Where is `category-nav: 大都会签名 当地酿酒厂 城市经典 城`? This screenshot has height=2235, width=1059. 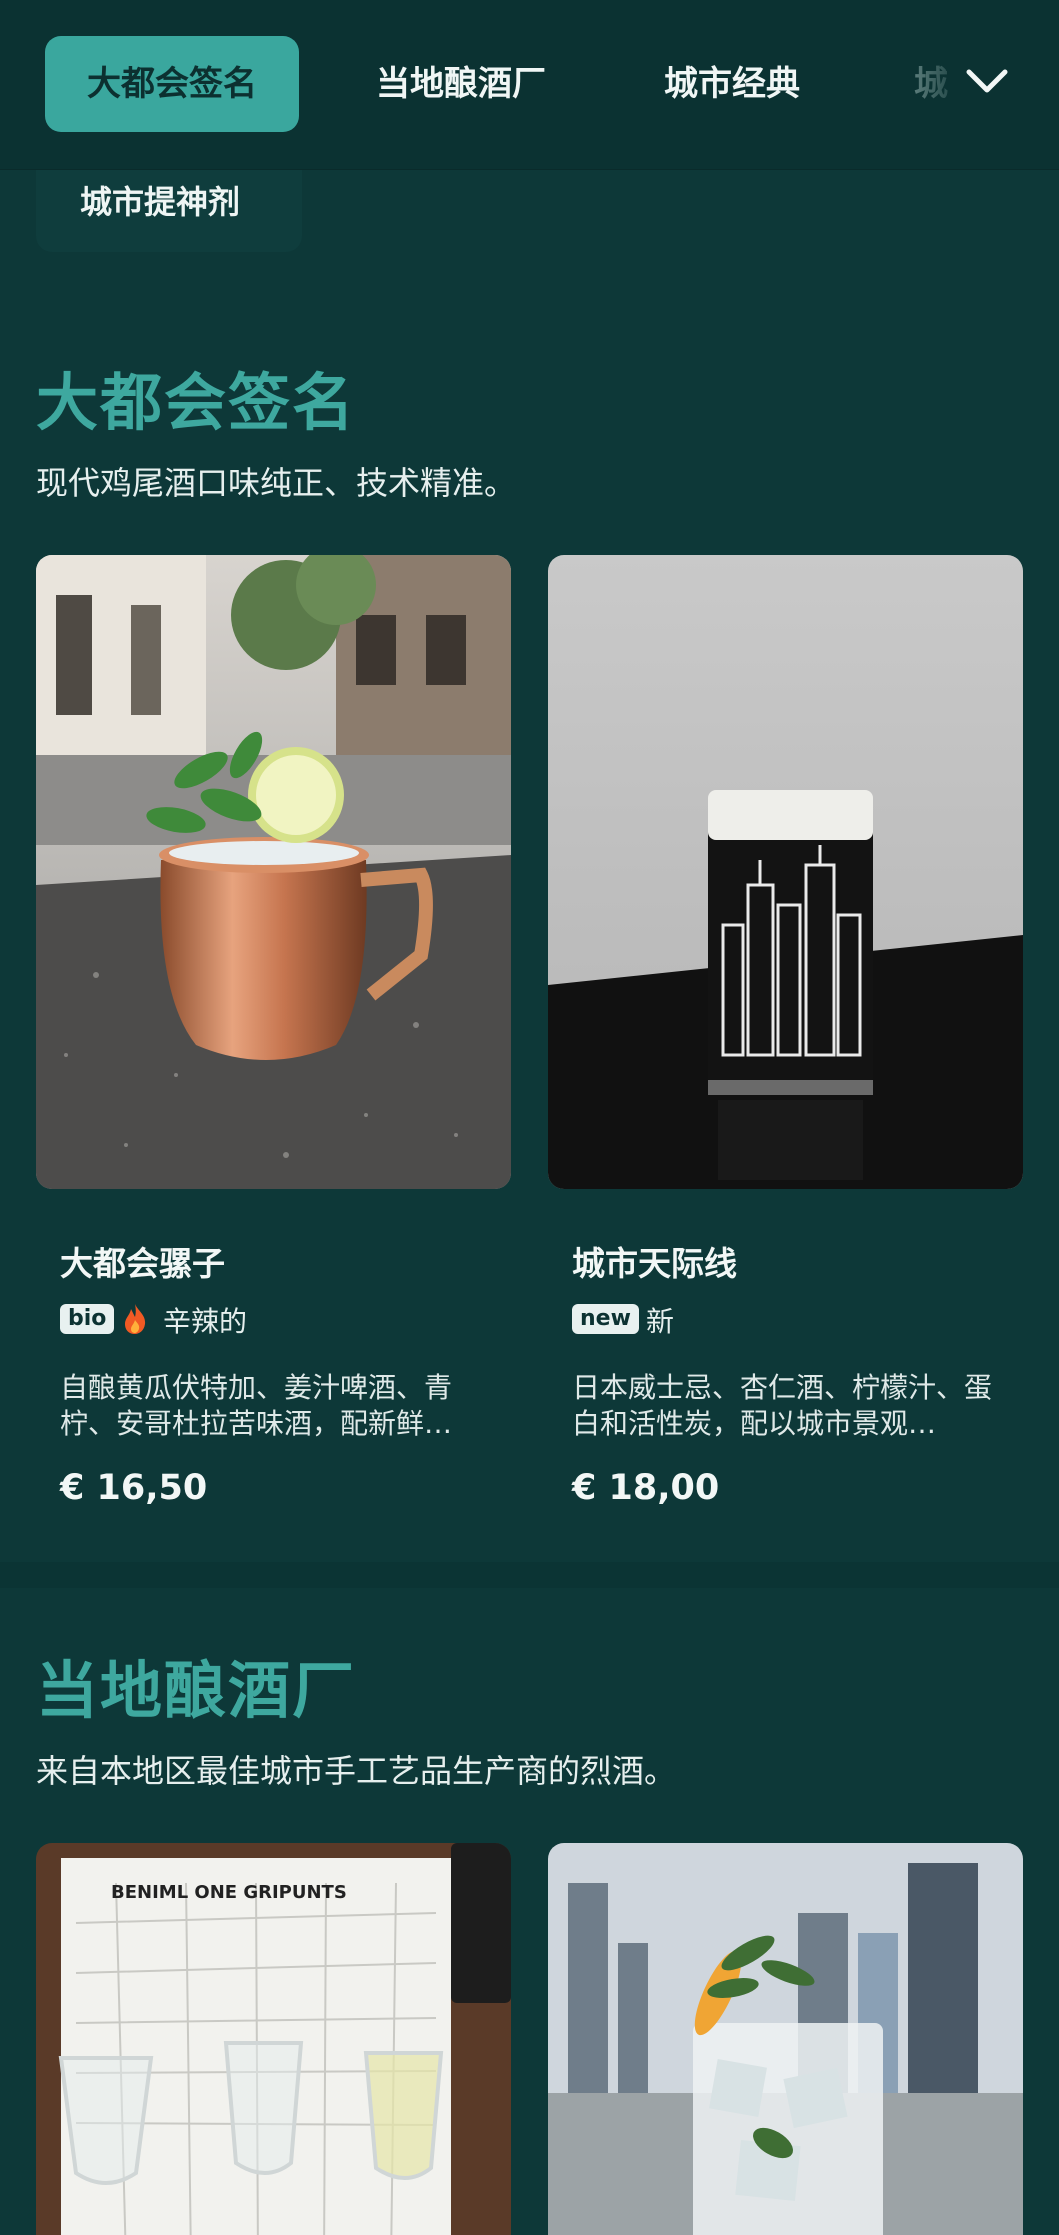
category-nav: 大都会签名 当地酿酒厂 城市经典 城 is located at coordinates (529, 85).